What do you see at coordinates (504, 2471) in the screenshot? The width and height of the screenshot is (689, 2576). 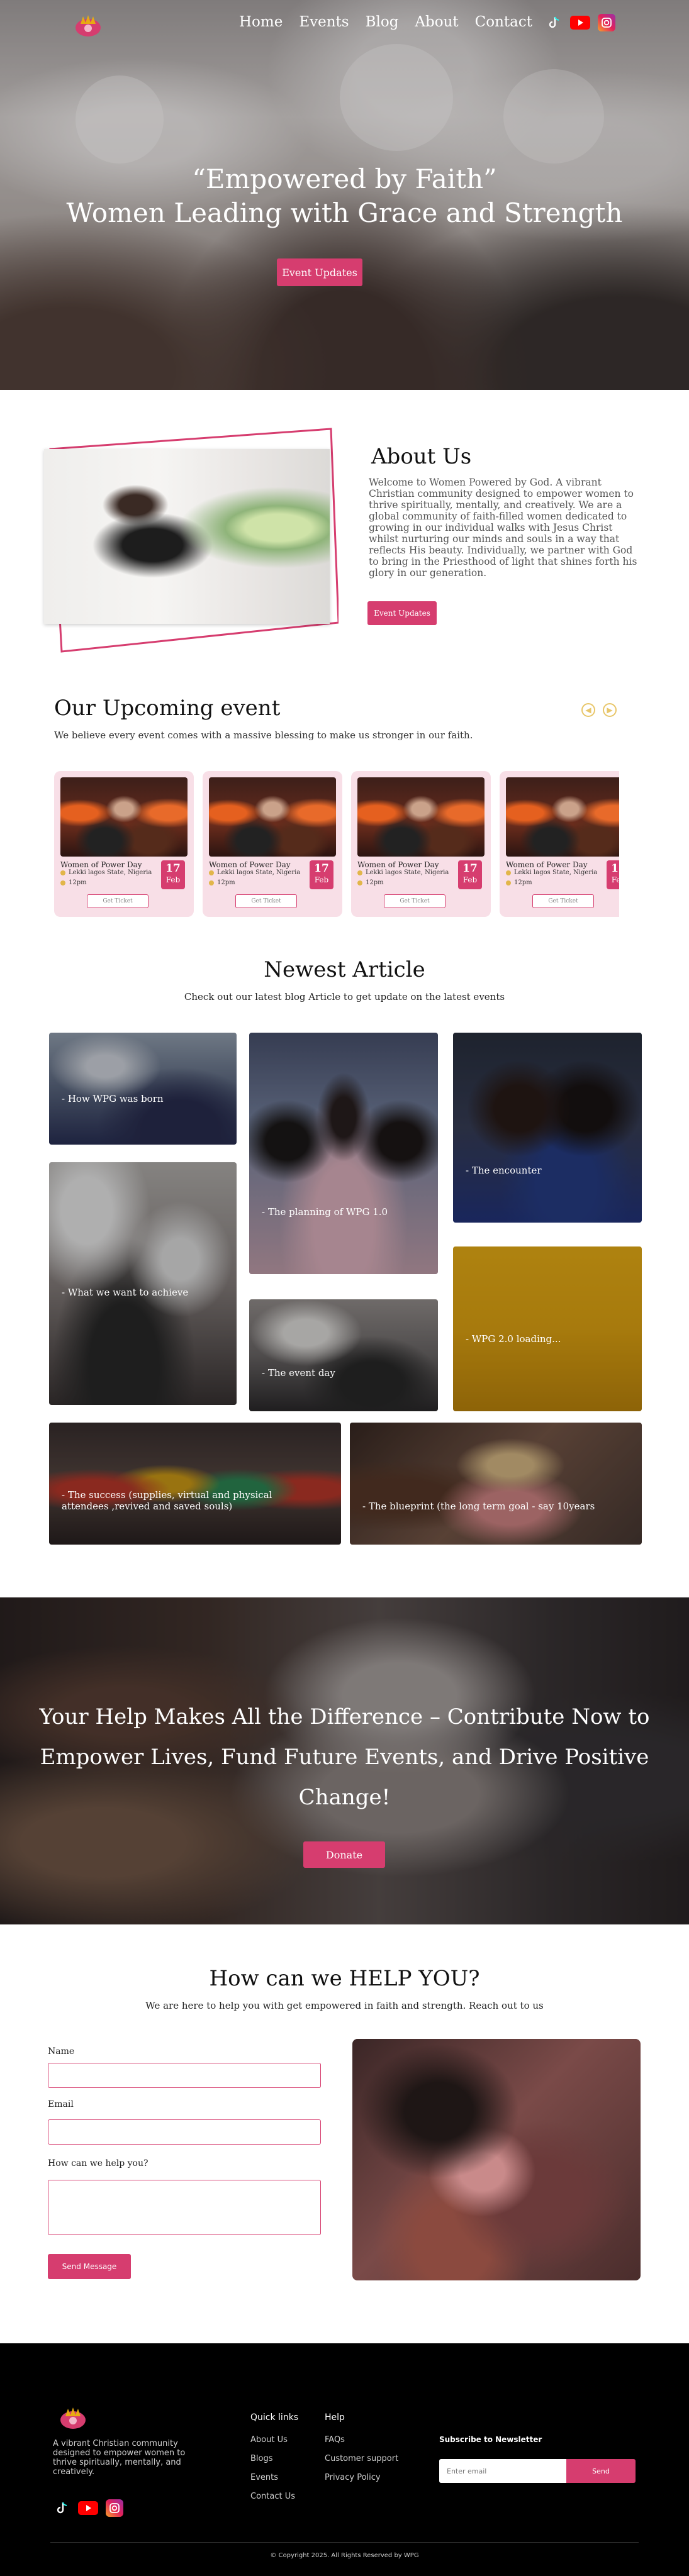 I see `newsletter-email-input` at bounding box center [504, 2471].